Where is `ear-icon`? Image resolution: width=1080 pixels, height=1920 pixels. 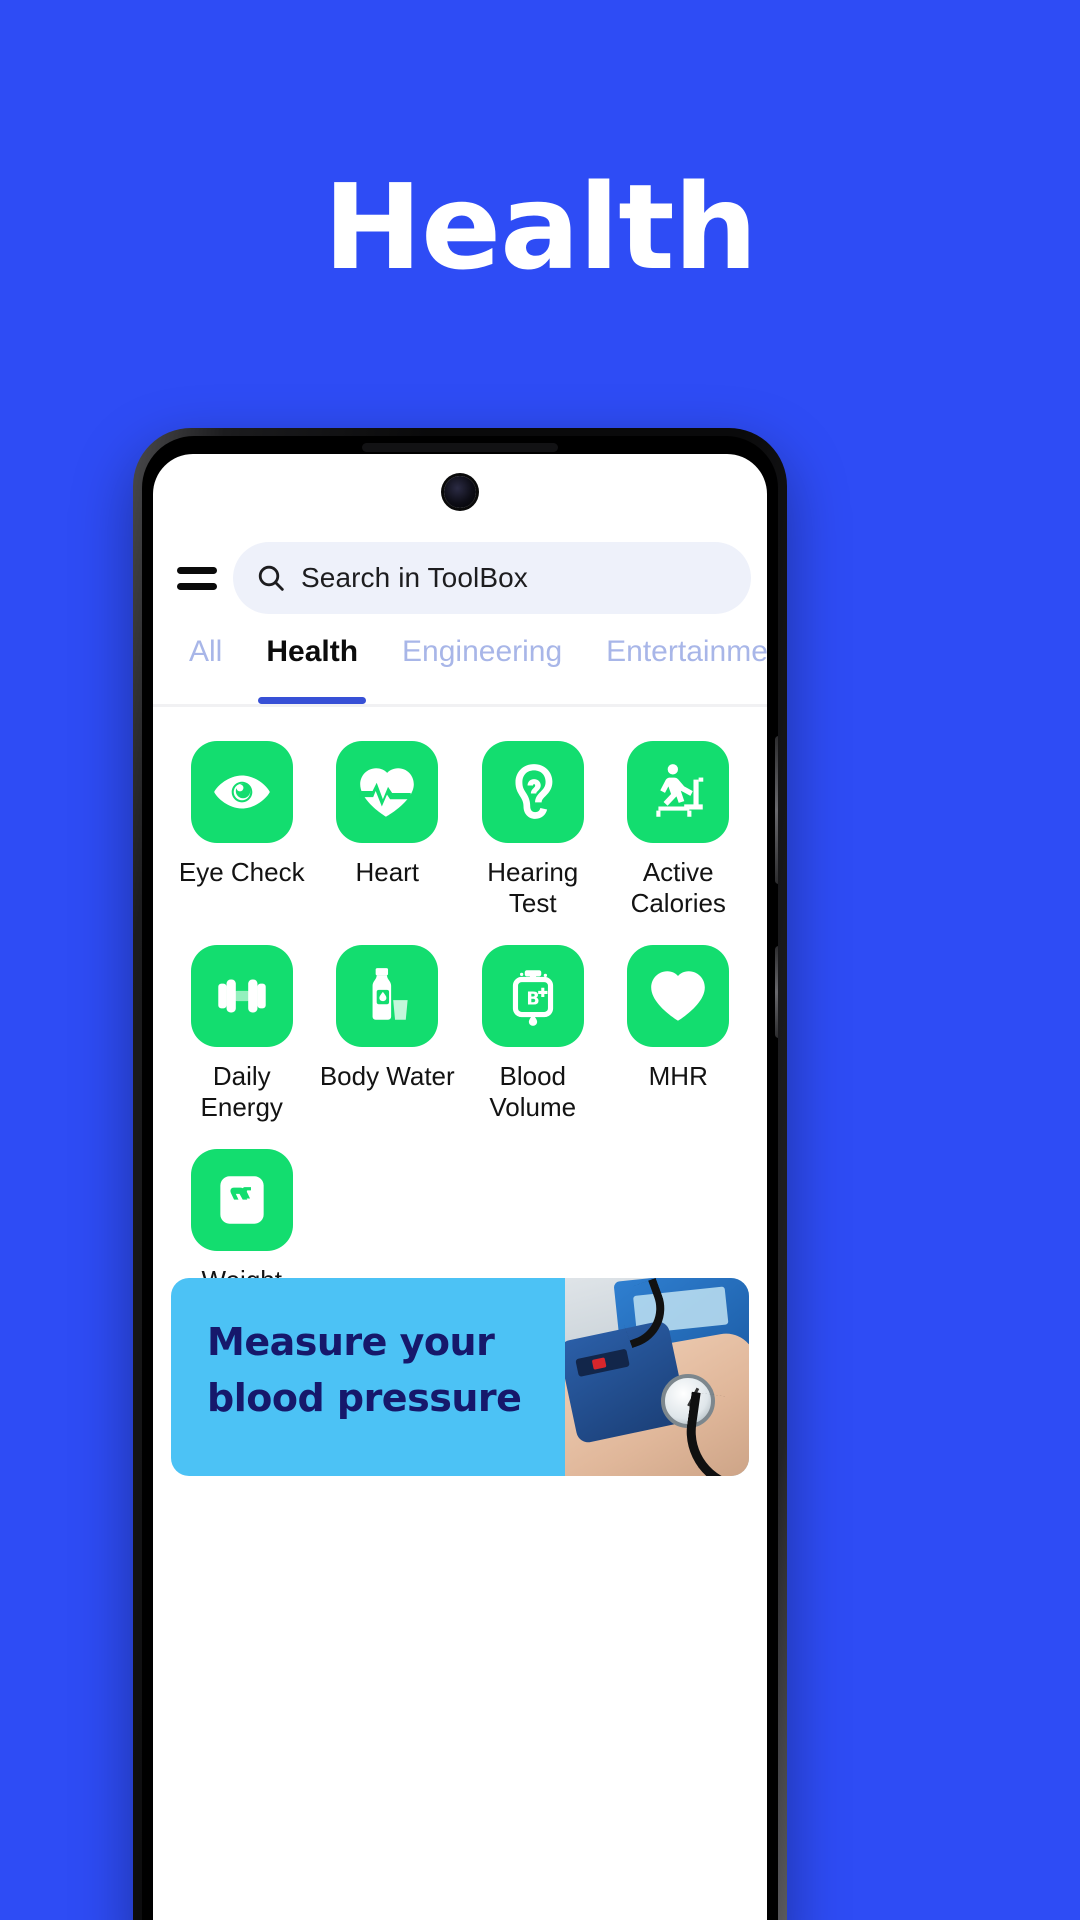 ear-icon is located at coordinates (534, 791).